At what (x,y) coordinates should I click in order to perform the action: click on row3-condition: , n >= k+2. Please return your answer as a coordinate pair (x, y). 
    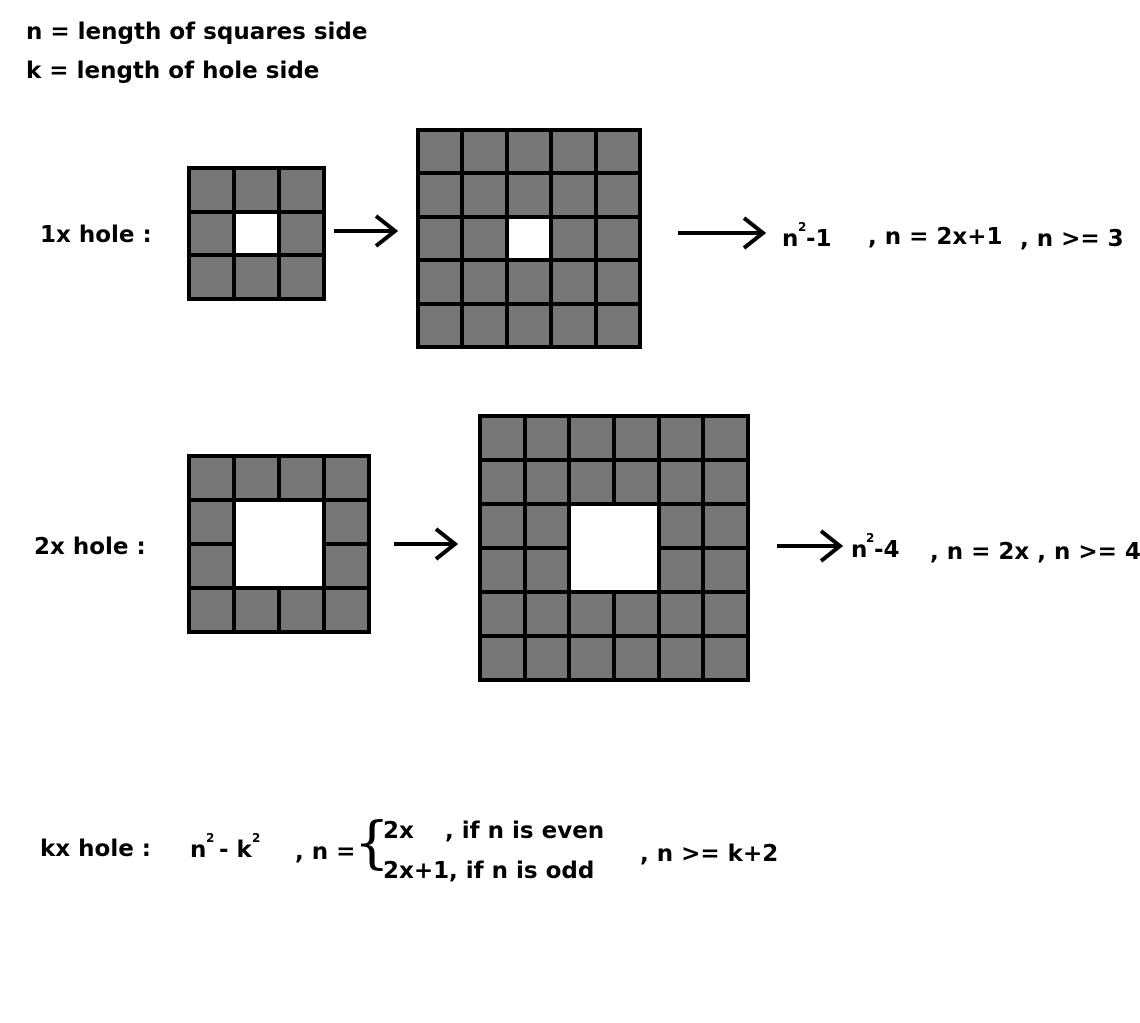
    Looking at the image, I should click on (709, 854).